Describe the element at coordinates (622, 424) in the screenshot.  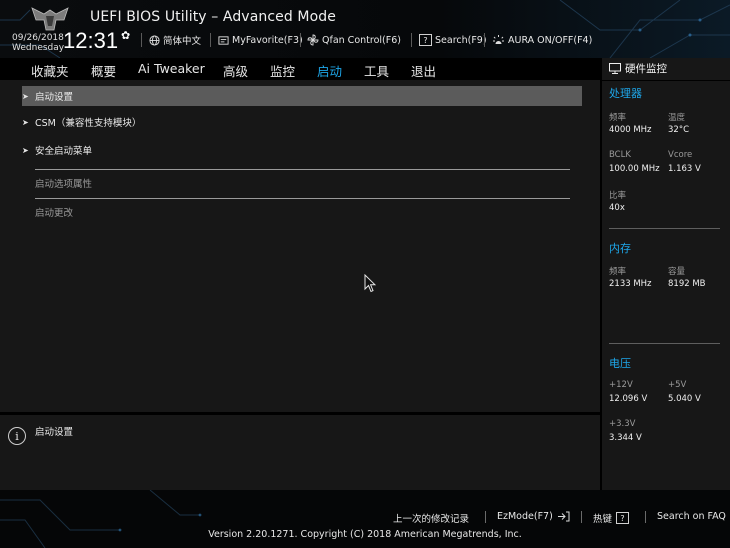
I see `v33-label: +3.3V` at that location.